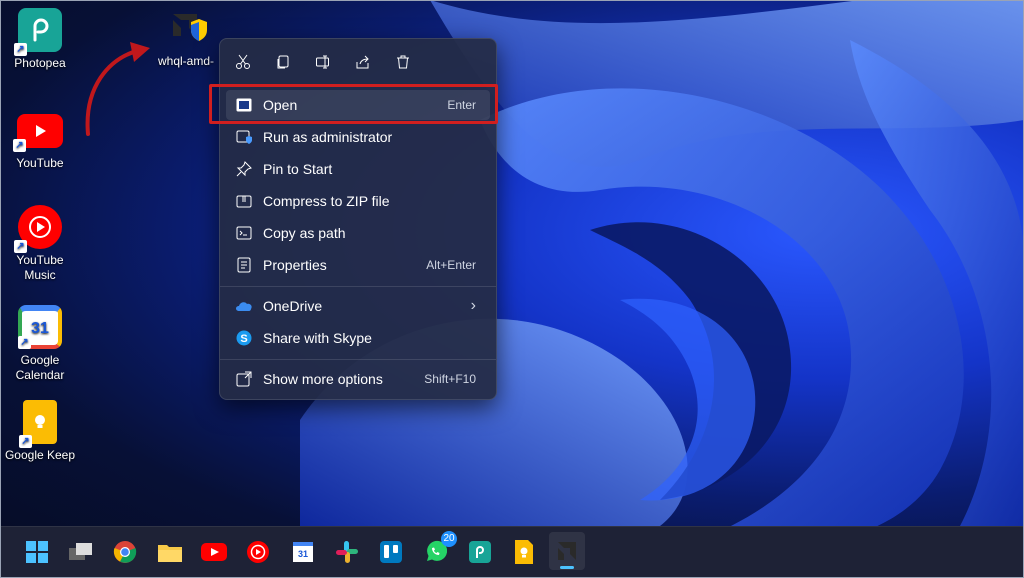  What do you see at coordinates (358, 265) in the screenshot?
I see `menu-item-properties: Properties Alt+Enter` at bounding box center [358, 265].